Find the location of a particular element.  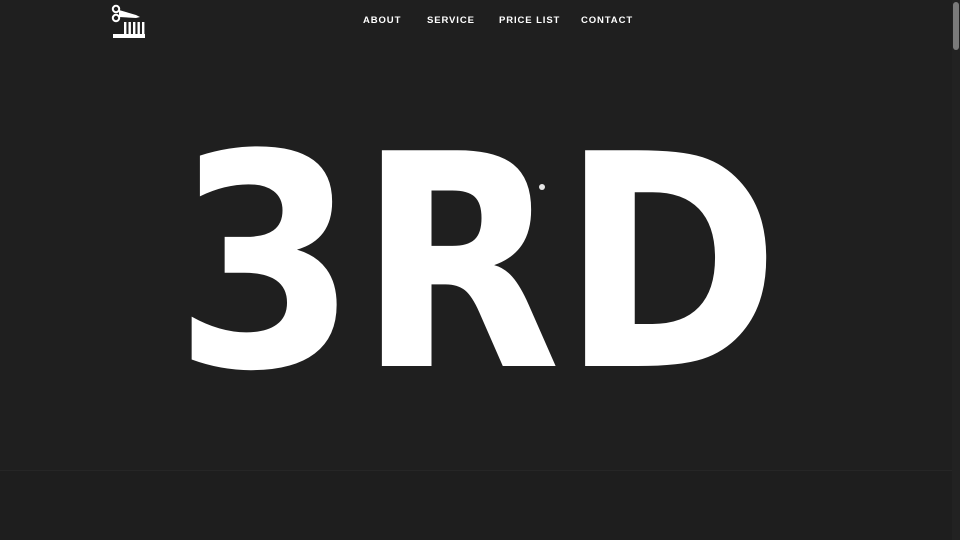

cursor-dot is located at coordinates (542, 187).